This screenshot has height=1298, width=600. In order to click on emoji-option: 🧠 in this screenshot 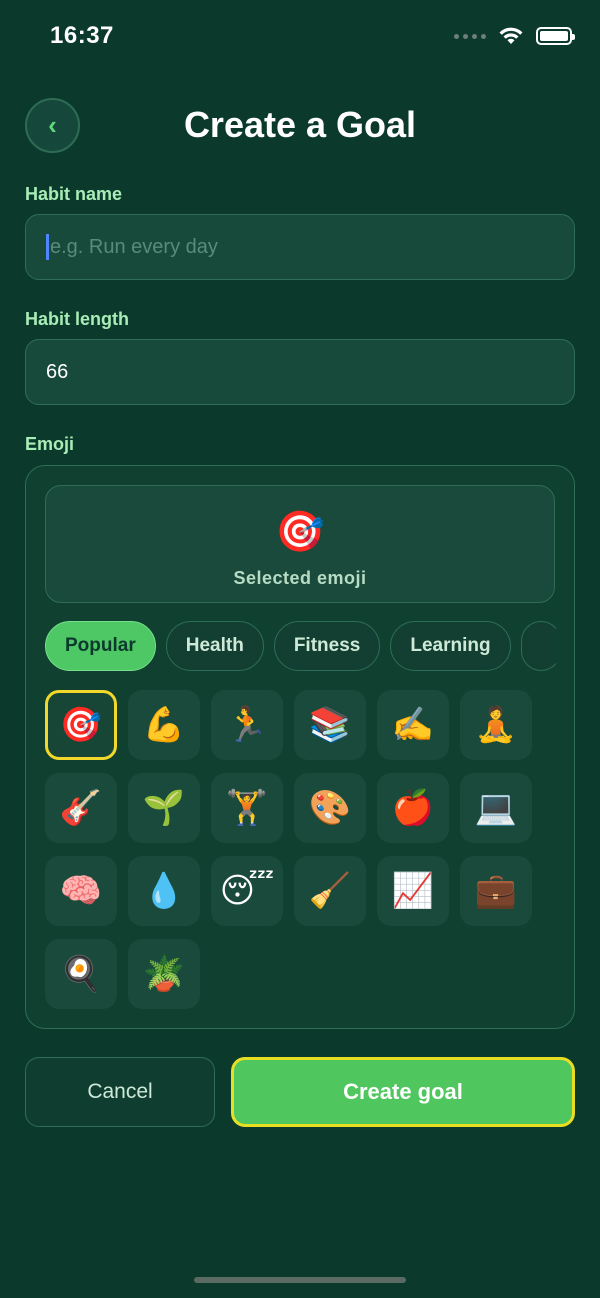, I will do `click(81, 891)`.